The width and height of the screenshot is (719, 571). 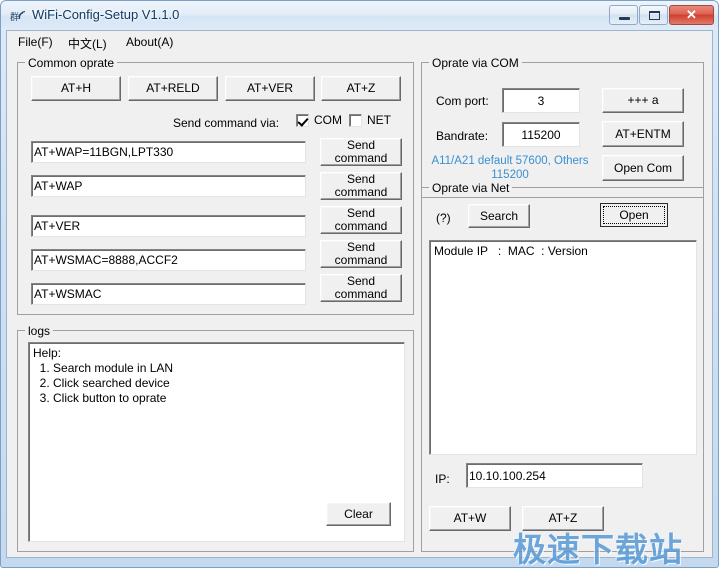 What do you see at coordinates (358, 514) in the screenshot?
I see `clear-logs-button: Clear` at bounding box center [358, 514].